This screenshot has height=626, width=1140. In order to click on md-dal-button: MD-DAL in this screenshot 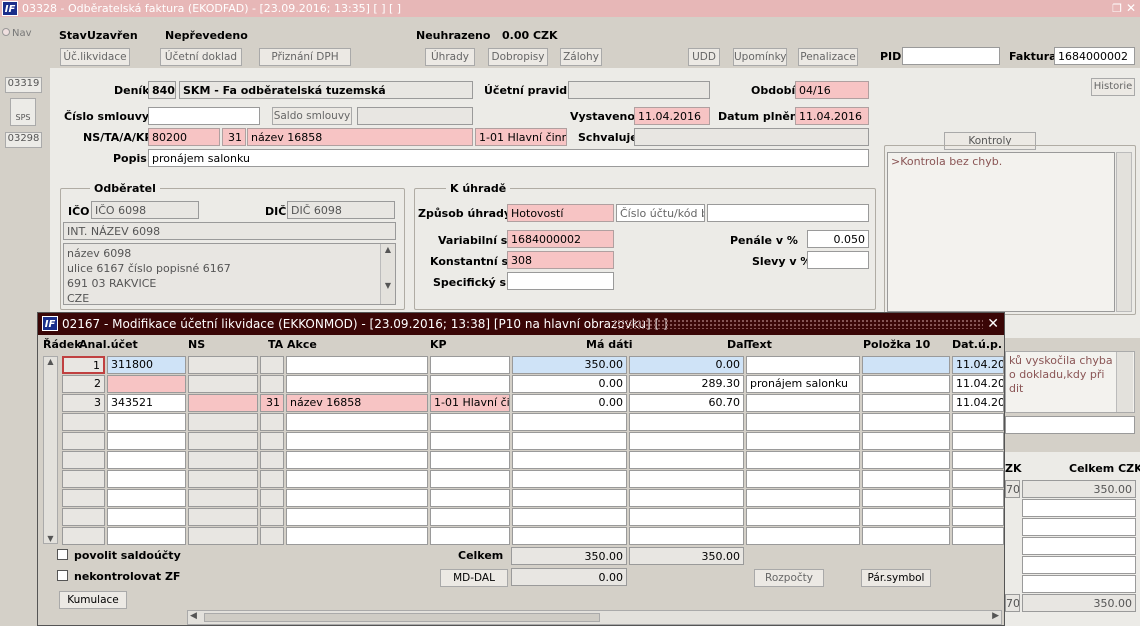, I will do `click(474, 578)`.